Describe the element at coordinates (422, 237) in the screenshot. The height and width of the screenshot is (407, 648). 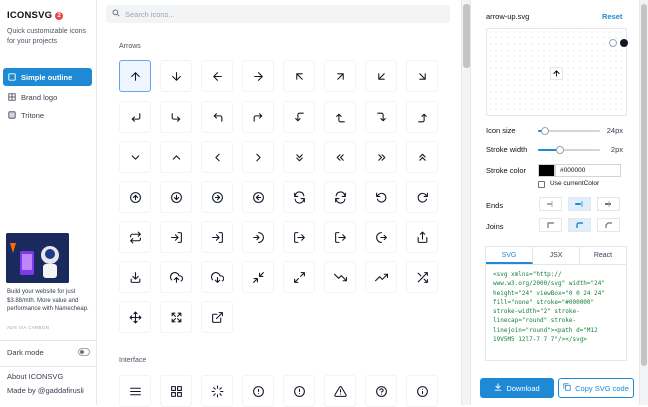
I see `icon-tile-share-up` at that location.